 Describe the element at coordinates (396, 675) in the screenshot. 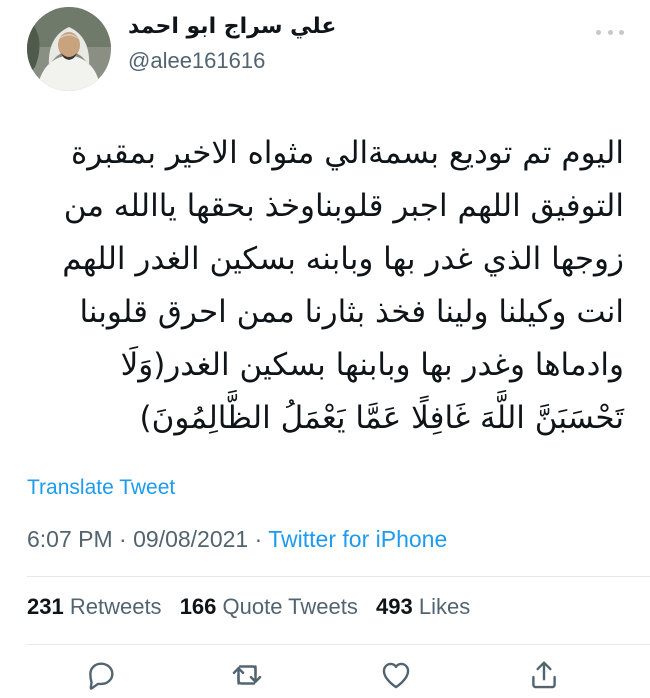

I see `heart-icon` at that location.